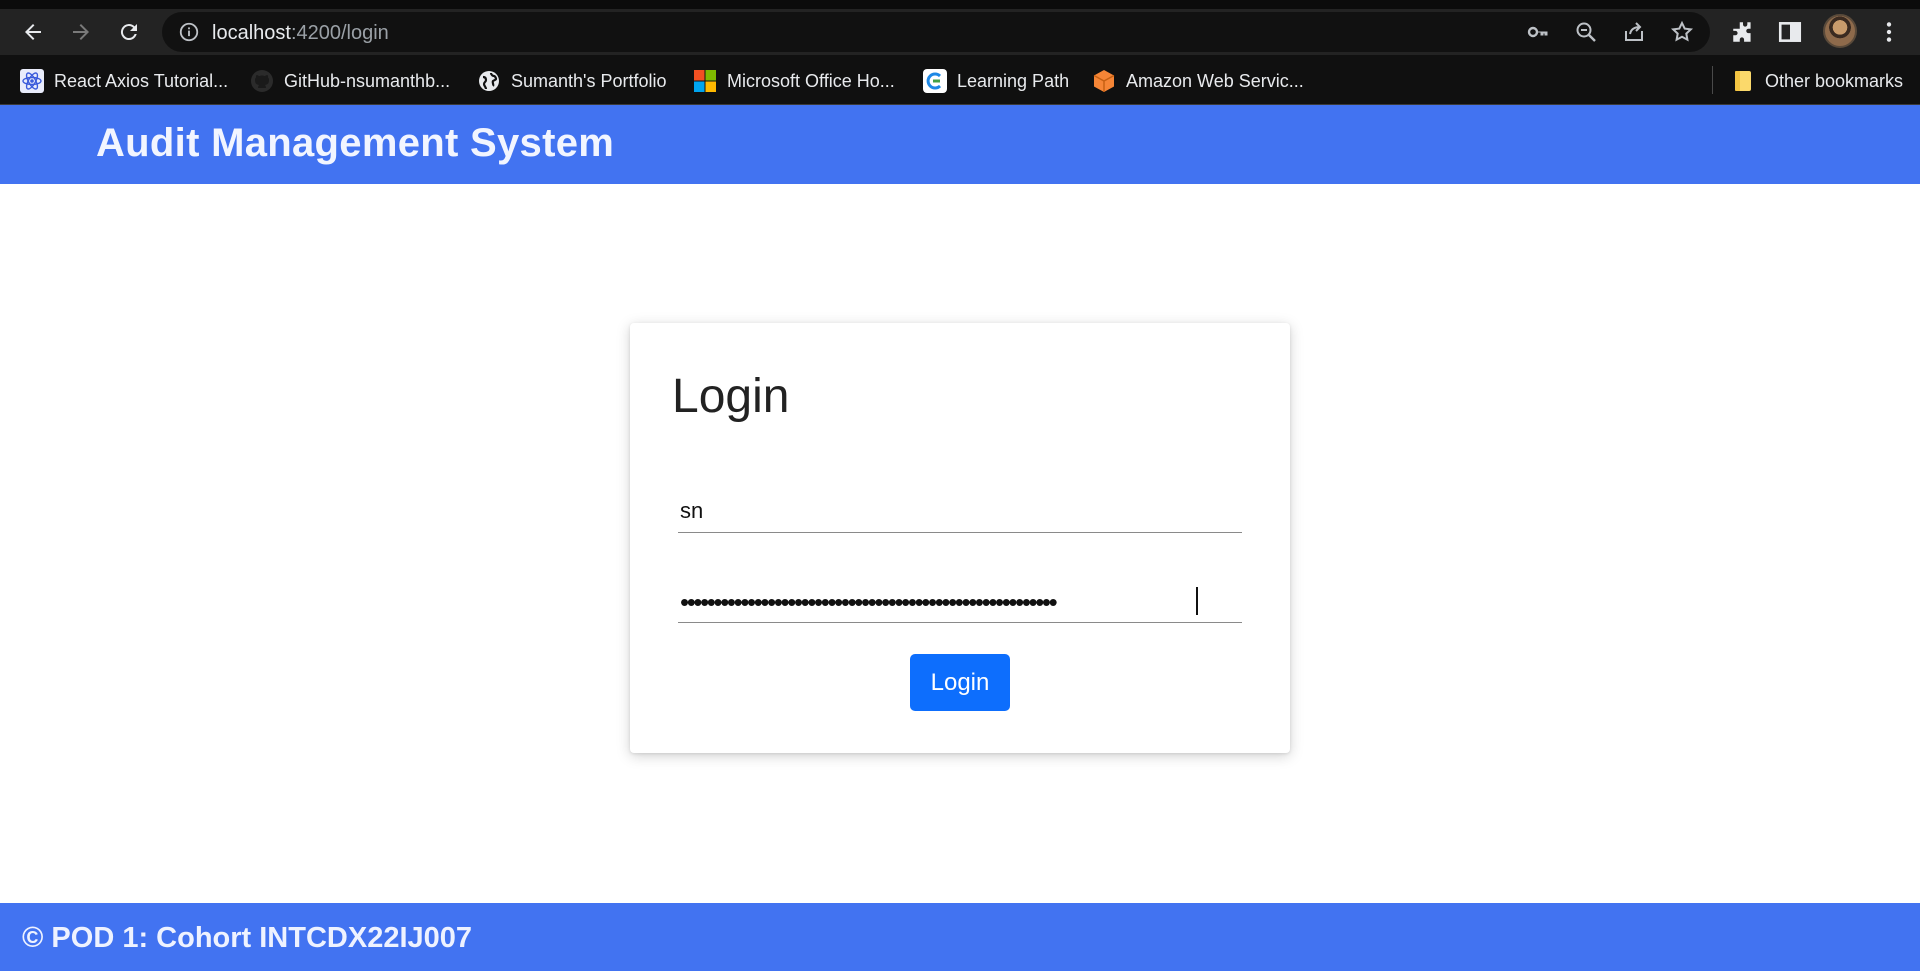  I want to click on url-path: :4200/login, so click(339, 33).